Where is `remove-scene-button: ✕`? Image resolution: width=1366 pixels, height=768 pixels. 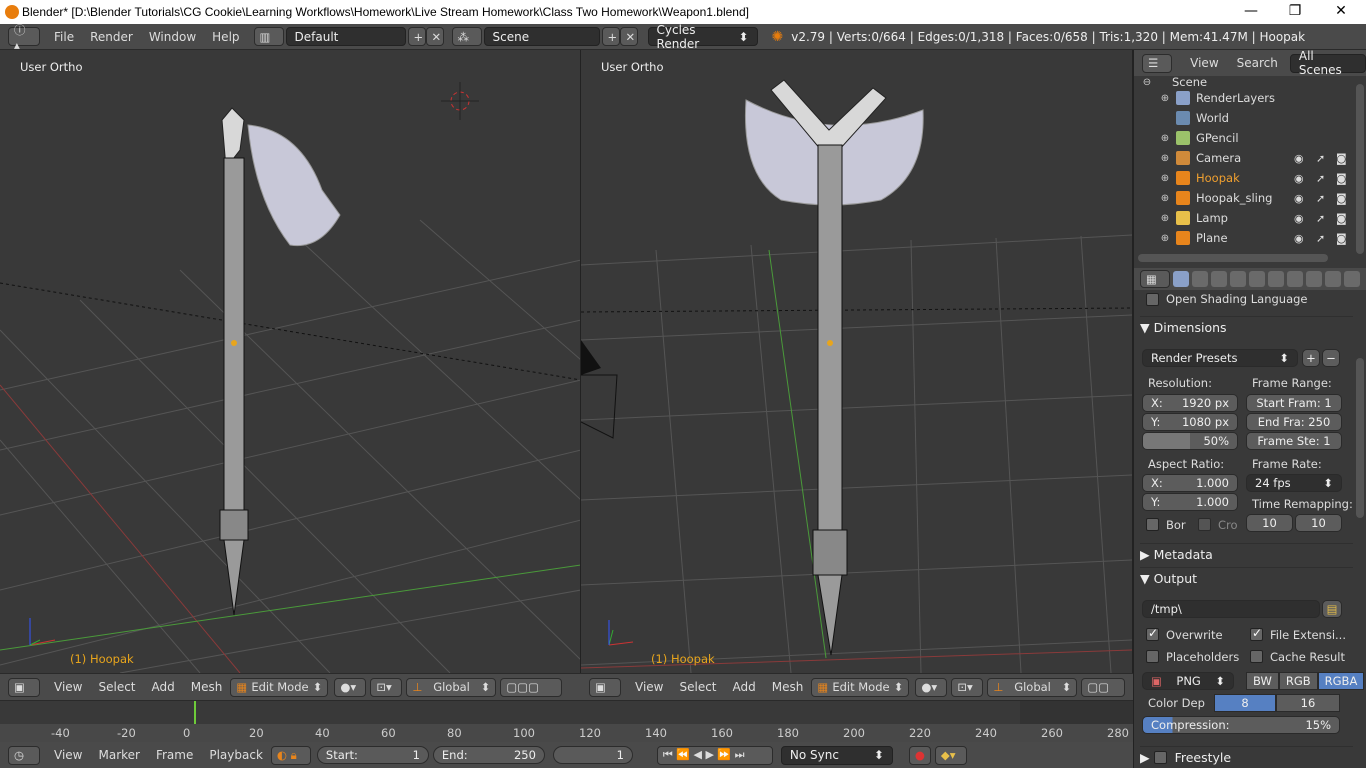 remove-scene-button: ✕ is located at coordinates (628, 36).